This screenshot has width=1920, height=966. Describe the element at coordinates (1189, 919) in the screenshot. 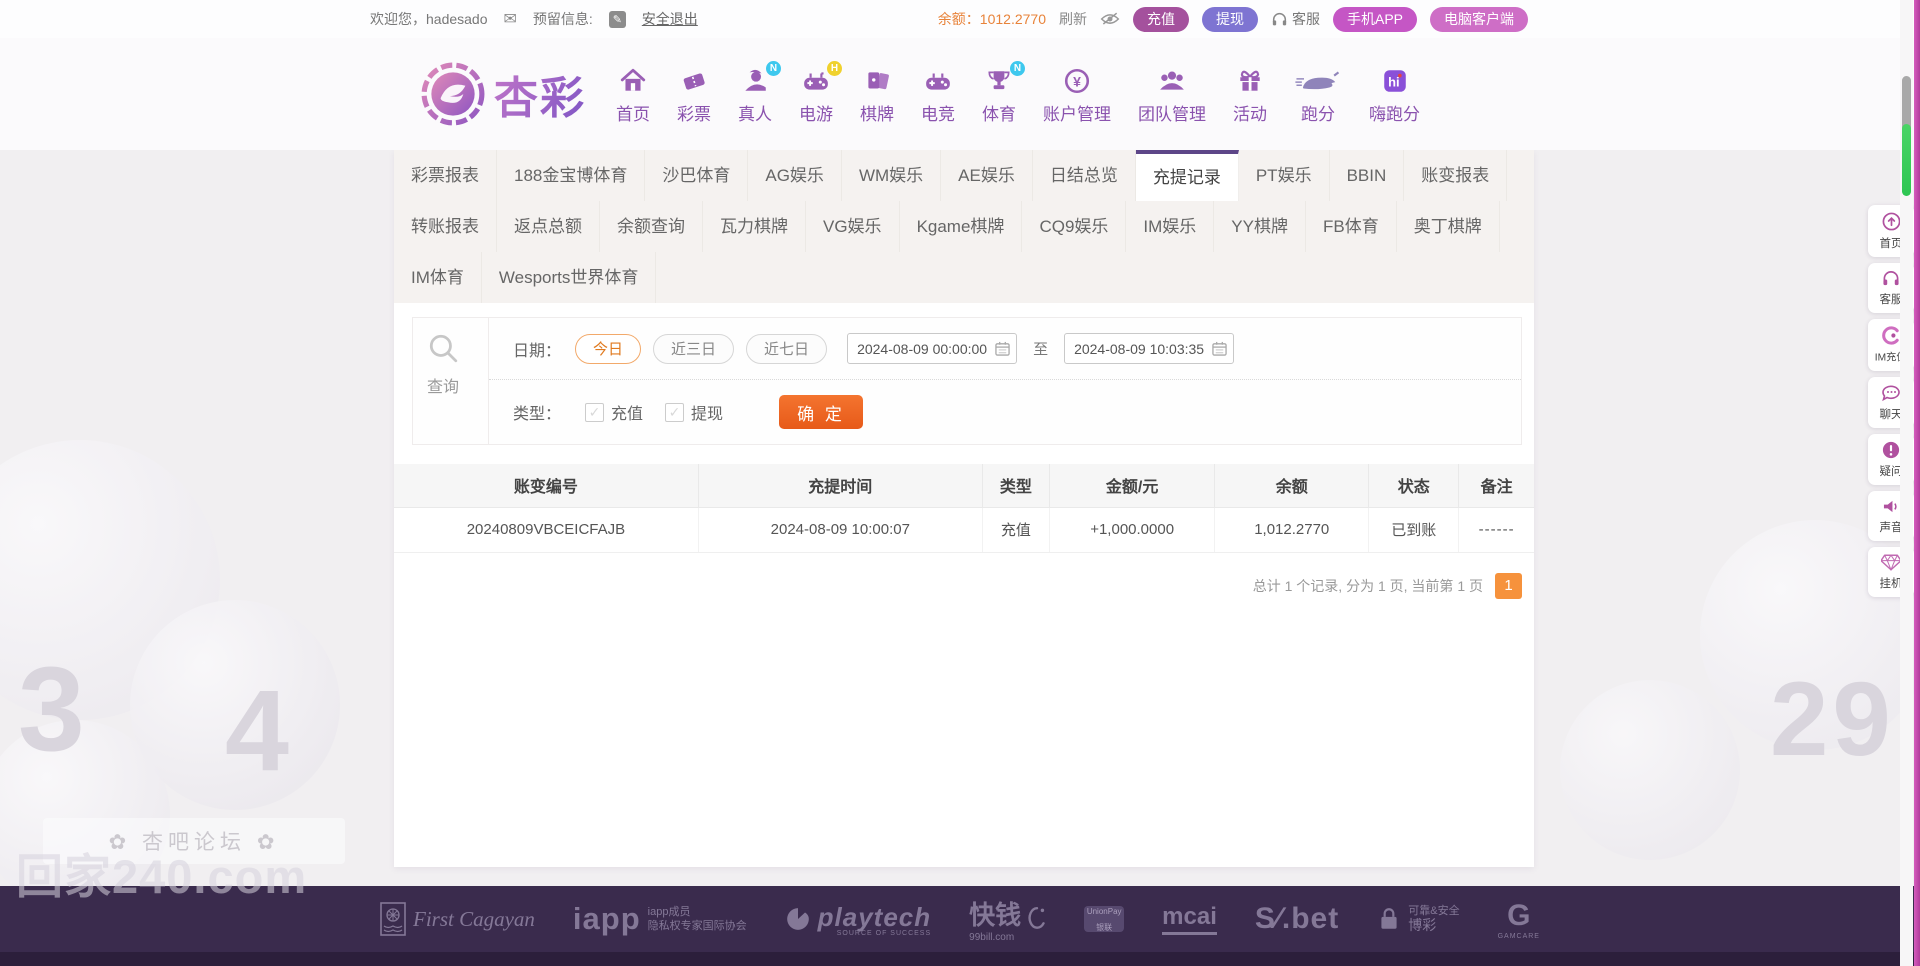

I see `mcai-logo: mcai` at that location.